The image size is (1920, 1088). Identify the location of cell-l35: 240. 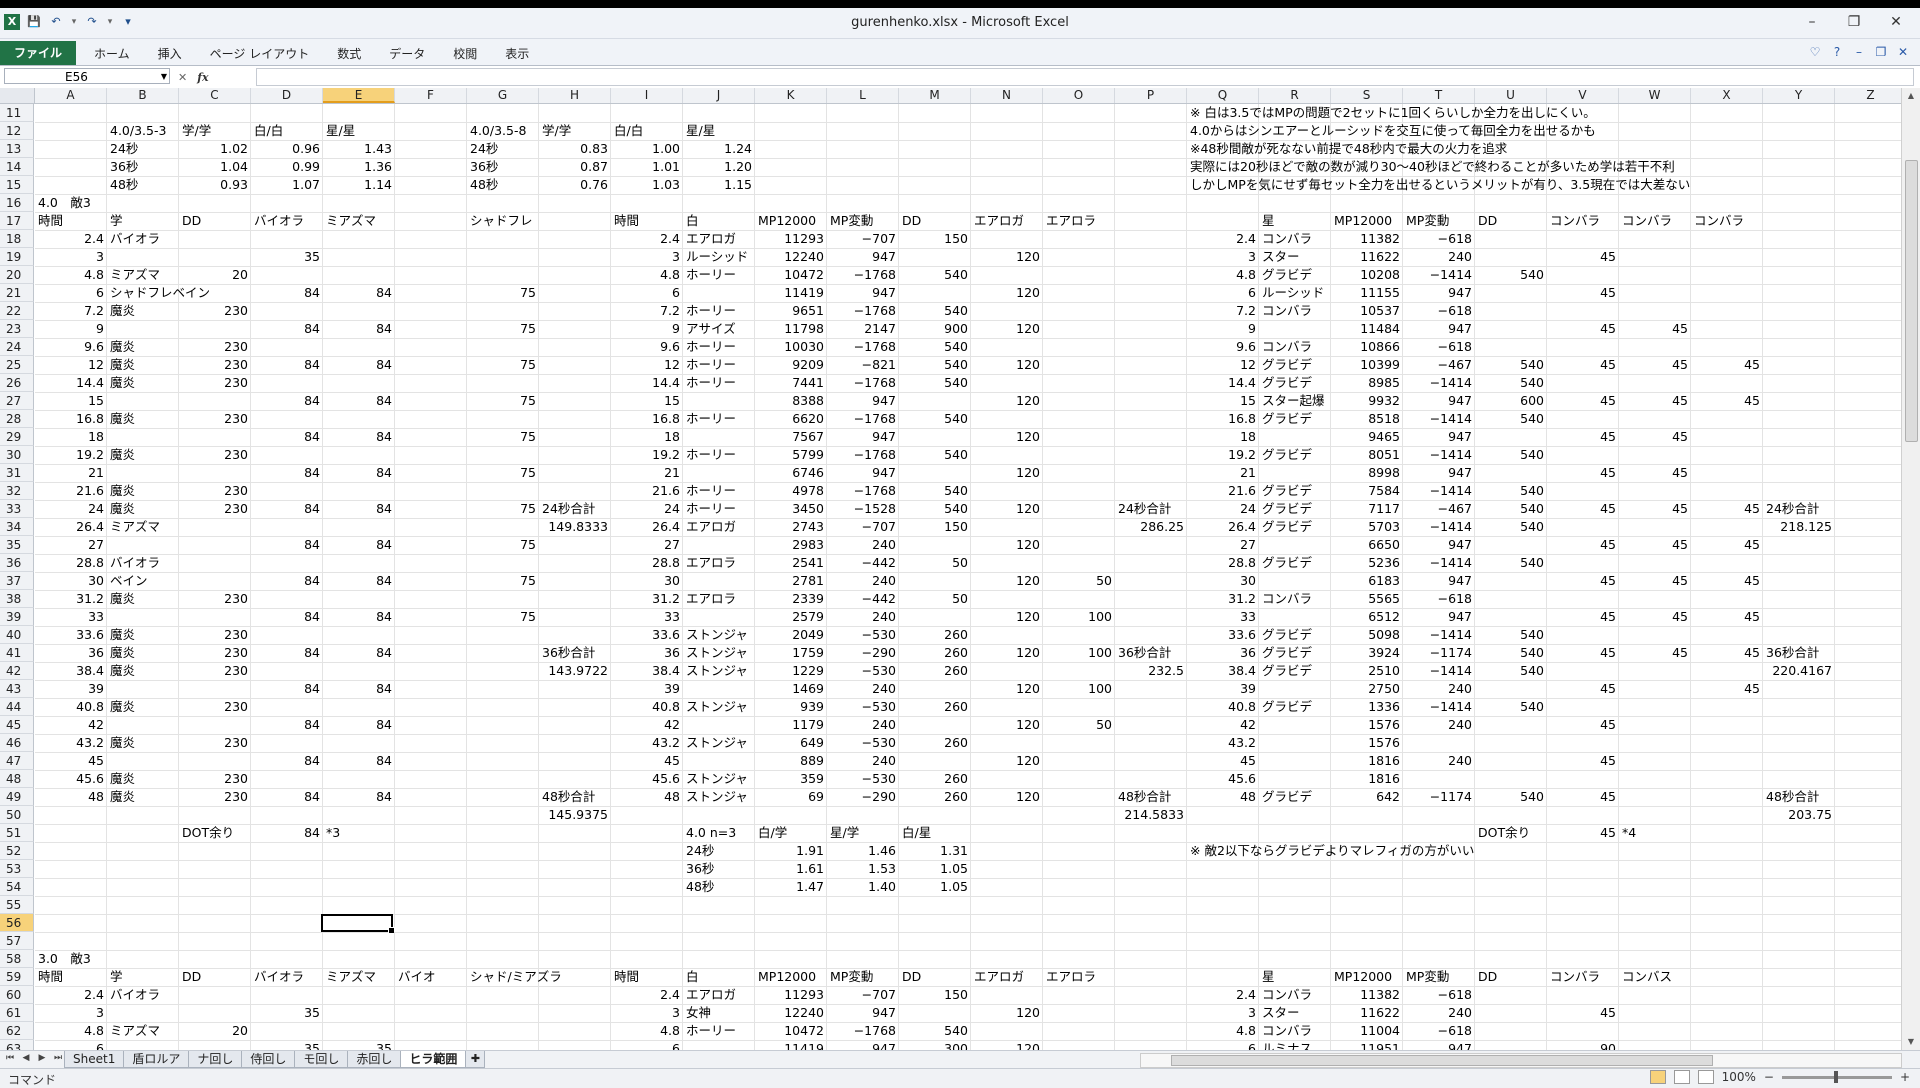
(863, 545).